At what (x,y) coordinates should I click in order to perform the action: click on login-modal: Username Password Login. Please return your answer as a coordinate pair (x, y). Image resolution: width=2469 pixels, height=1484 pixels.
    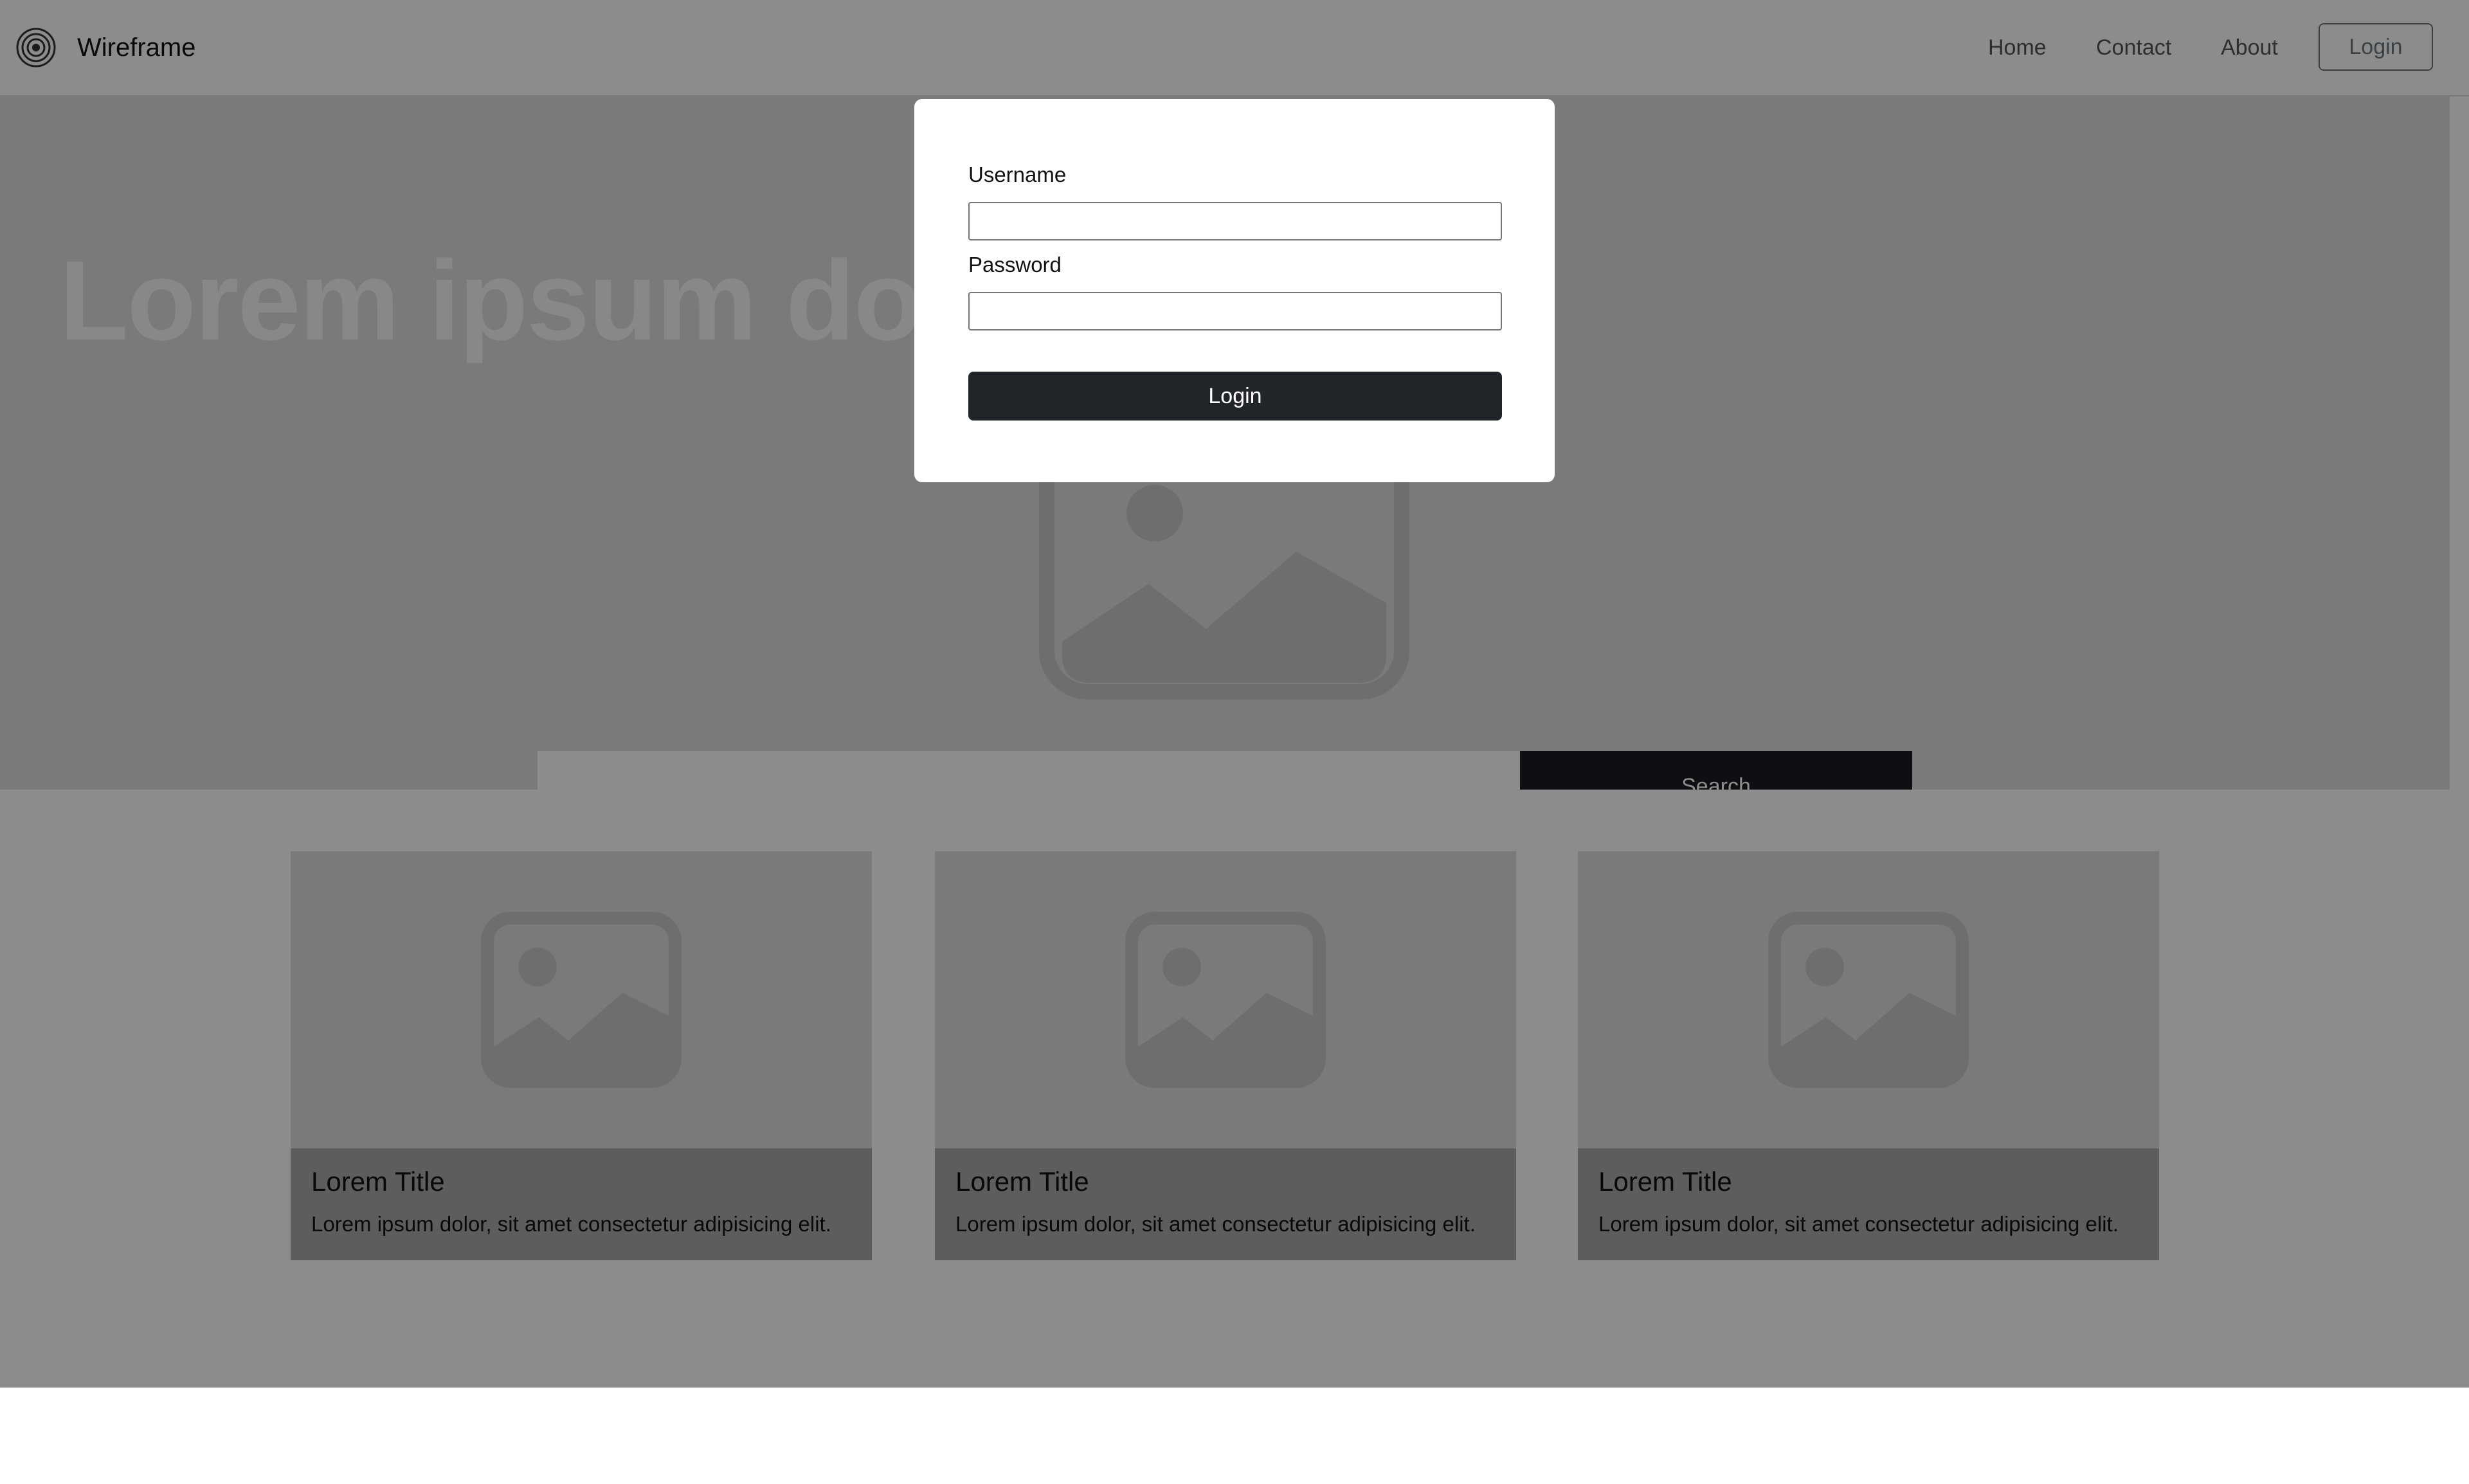
    Looking at the image, I should click on (1234, 290).